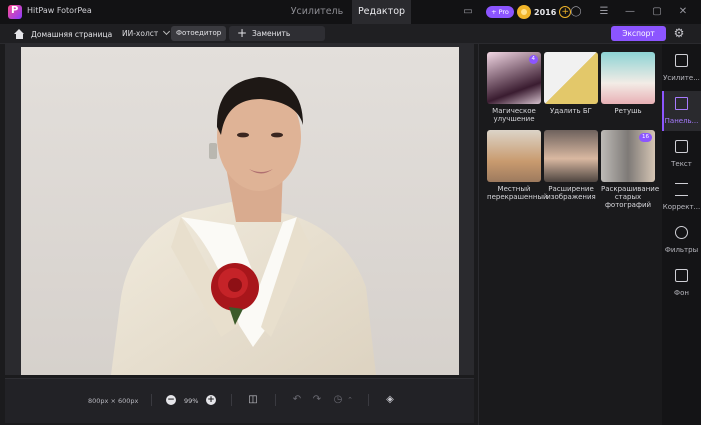 Image resolution: width=701 pixels, height=425 pixels. What do you see at coordinates (681, 250) in the screenshot?
I see `rail-label: Фильтры` at bounding box center [681, 250].